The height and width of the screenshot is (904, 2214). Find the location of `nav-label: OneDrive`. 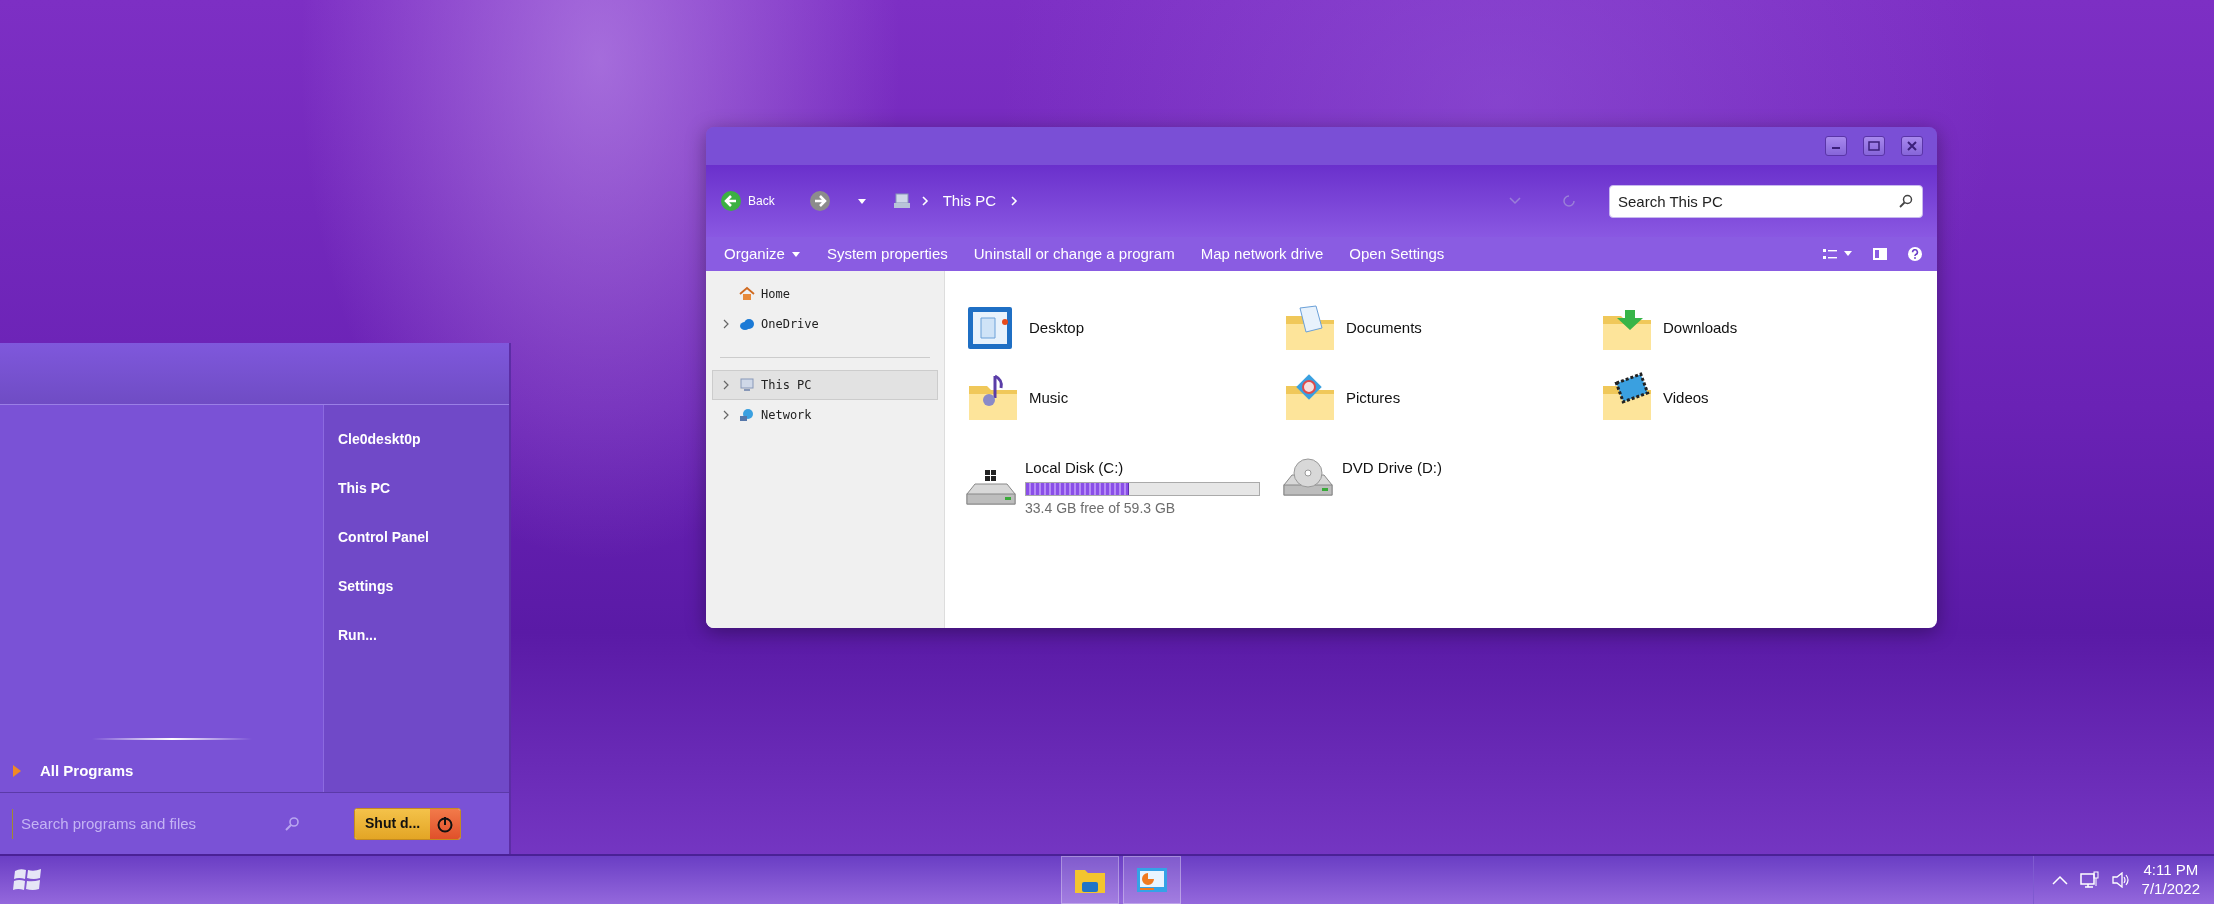

nav-label: OneDrive is located at coordinates (790, 324).